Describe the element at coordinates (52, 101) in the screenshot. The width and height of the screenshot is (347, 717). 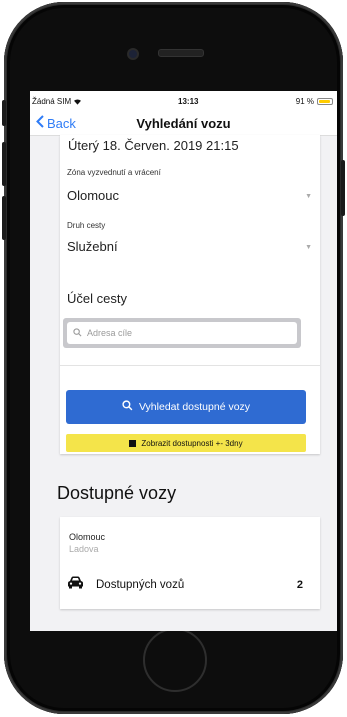
I see `carrier-label: Žádná SIM` at that location.